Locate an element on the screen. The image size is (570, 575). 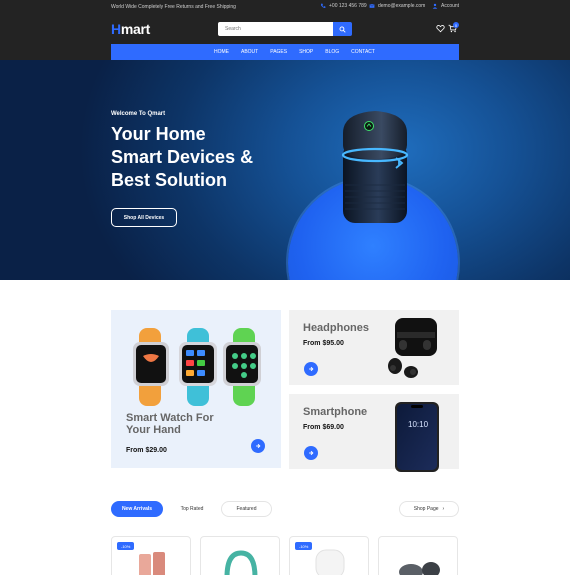
smartphone-price: From $69.00 is located at coordinates (323, 427).